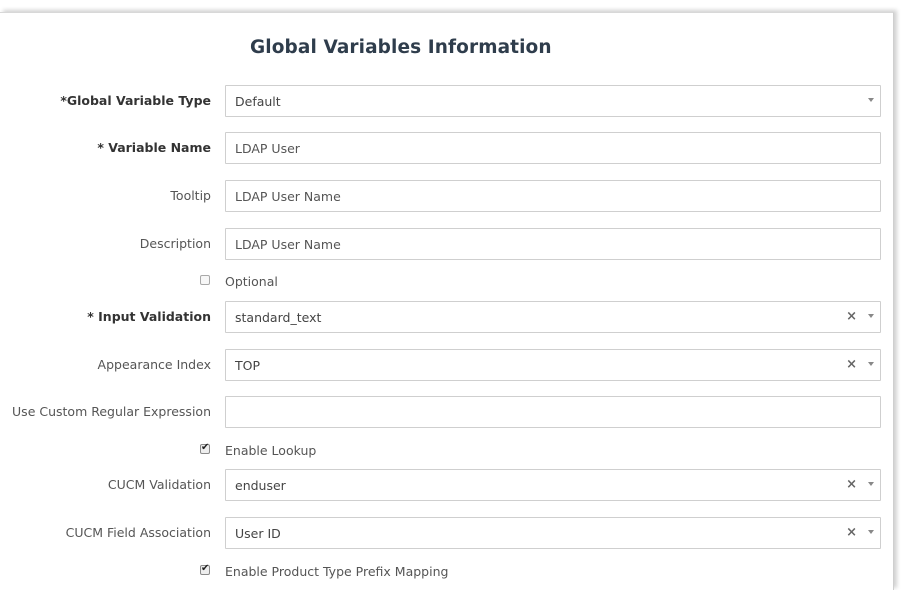  Describe the element at coordinates (135, 100) in the screenshot. I see `global-variable-type-label: *Global Variable Type` at that location.